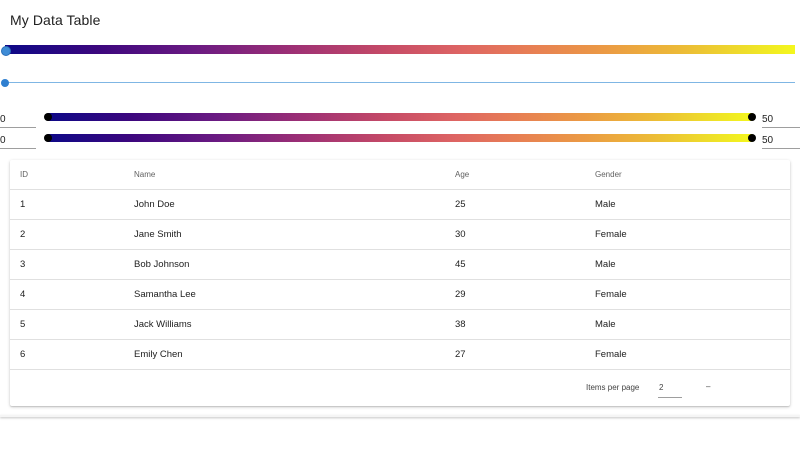 The width and height of the screenshot is (800, 450). I want to click on paginator: Items per page 2 –, so click(400, 388).